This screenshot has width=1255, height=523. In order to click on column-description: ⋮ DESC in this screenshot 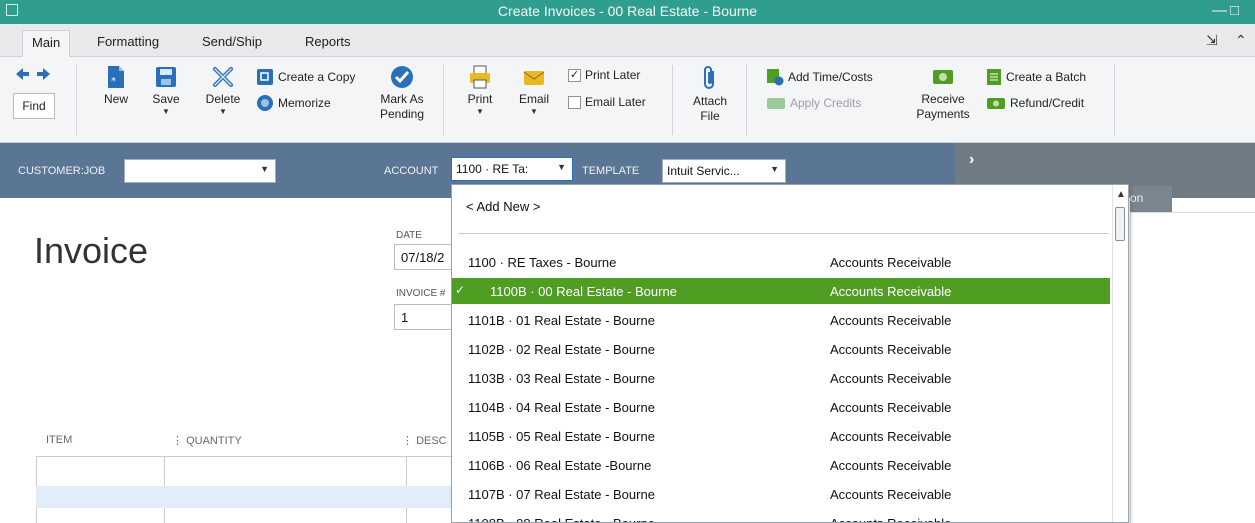, I will do `click(424, 440)`.